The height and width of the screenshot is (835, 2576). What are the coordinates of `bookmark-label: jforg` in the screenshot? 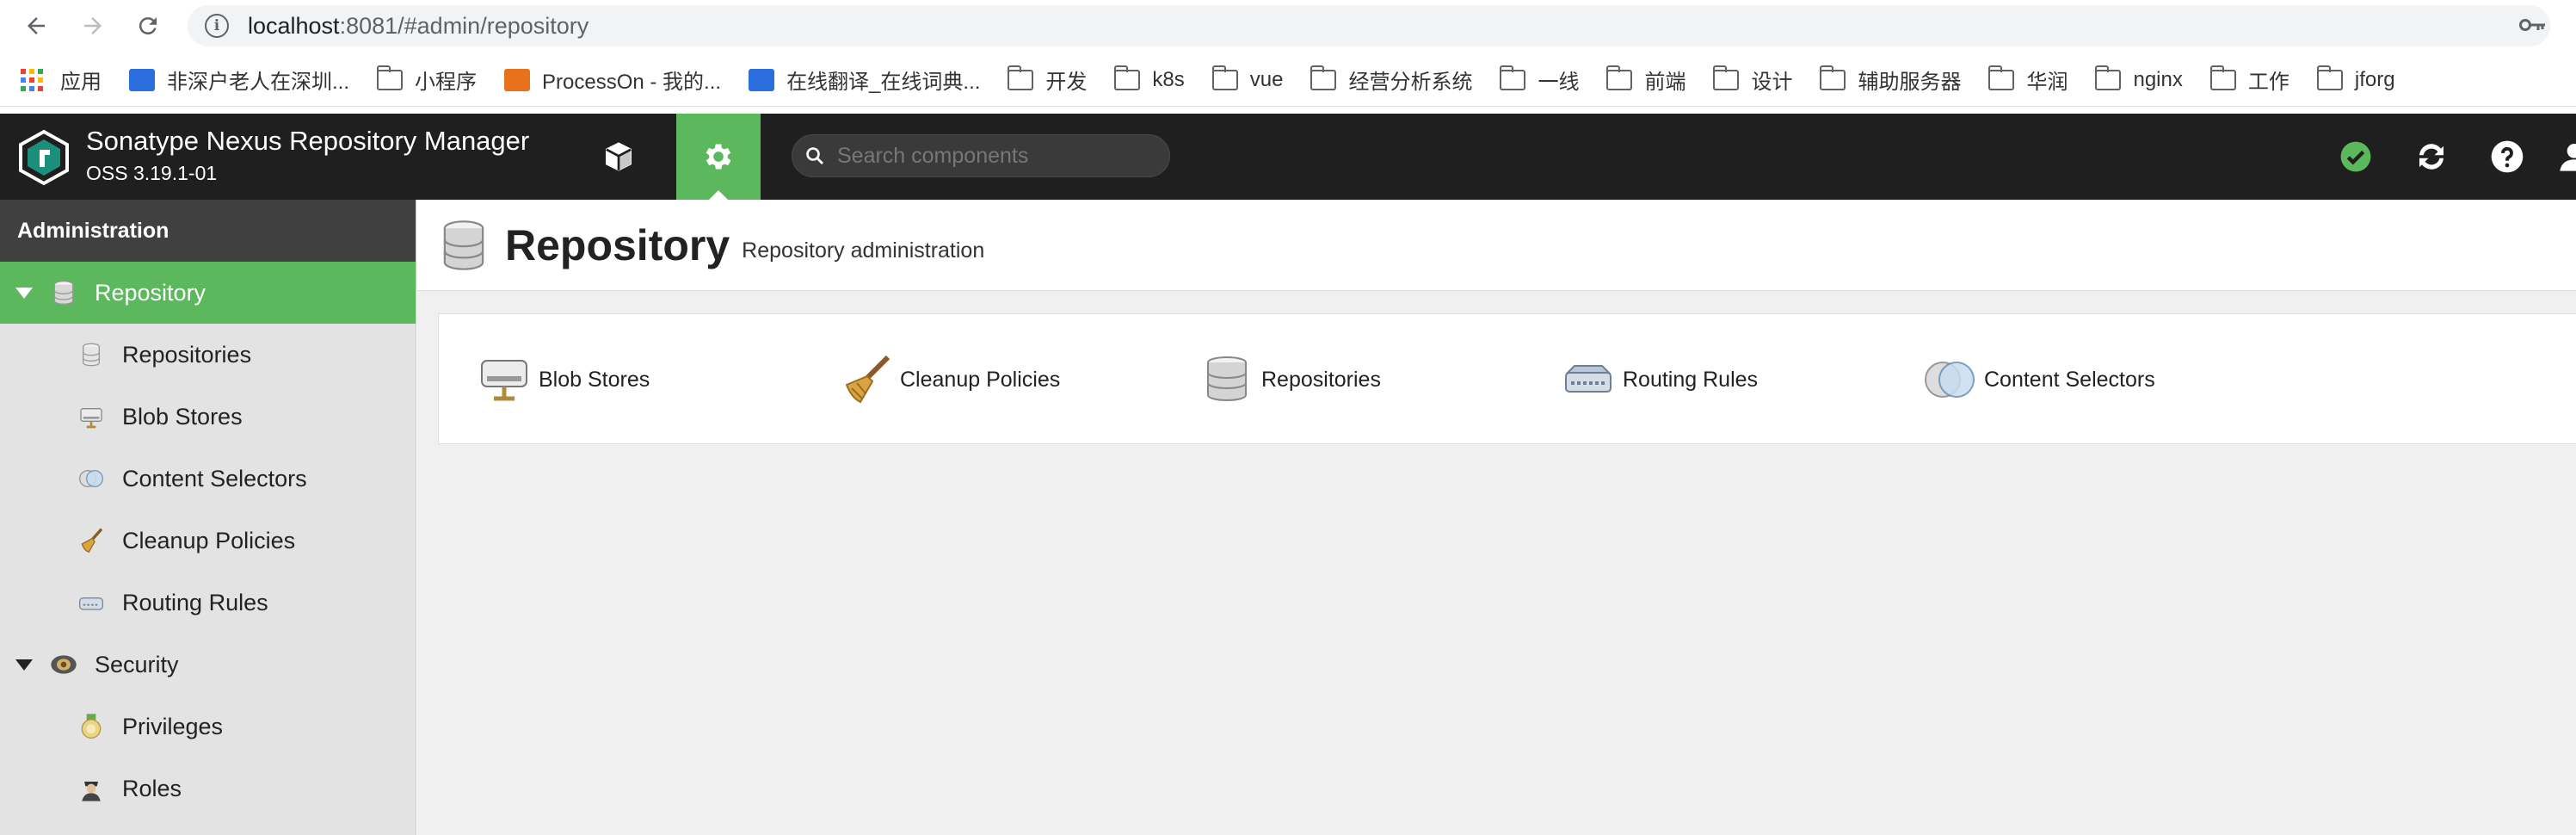 It's located at (2374, 79).